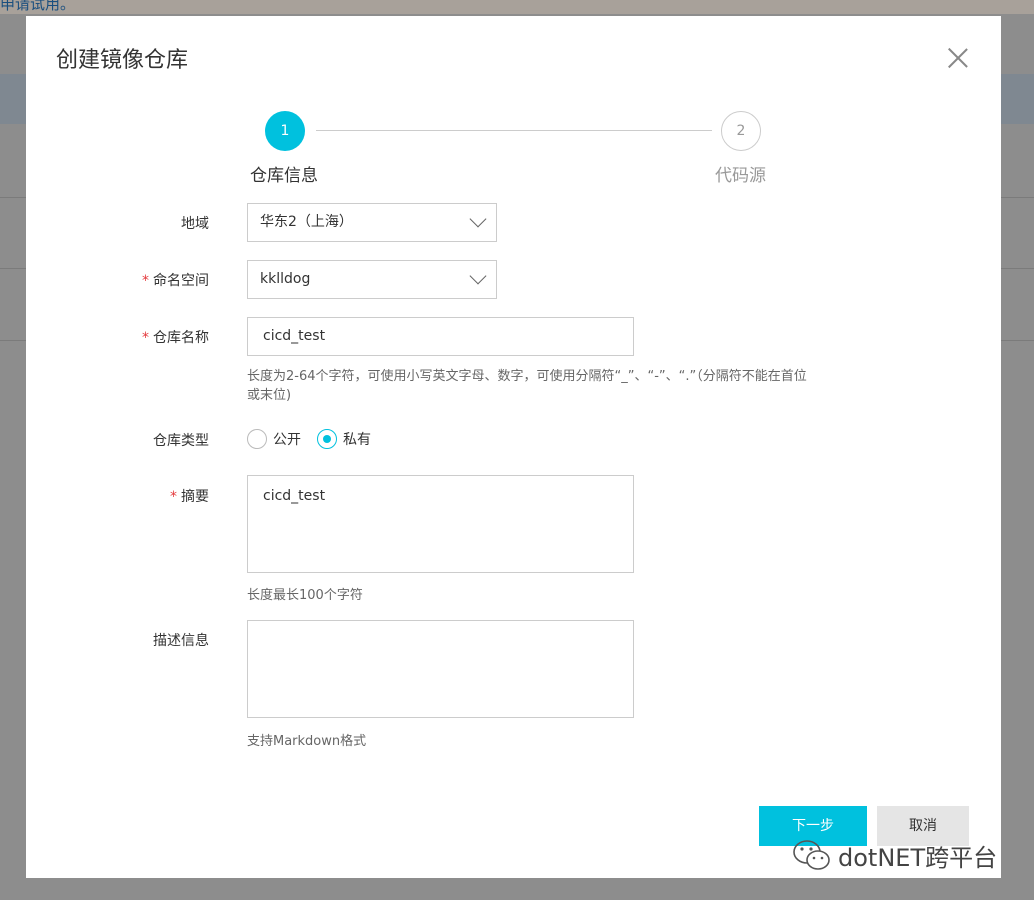 The image size is (1034, 900). What do you see at coordinates (181, 441) in the screenshot?
I see `repo-type-label: 仓库类型` at bounding box center [181, 441].